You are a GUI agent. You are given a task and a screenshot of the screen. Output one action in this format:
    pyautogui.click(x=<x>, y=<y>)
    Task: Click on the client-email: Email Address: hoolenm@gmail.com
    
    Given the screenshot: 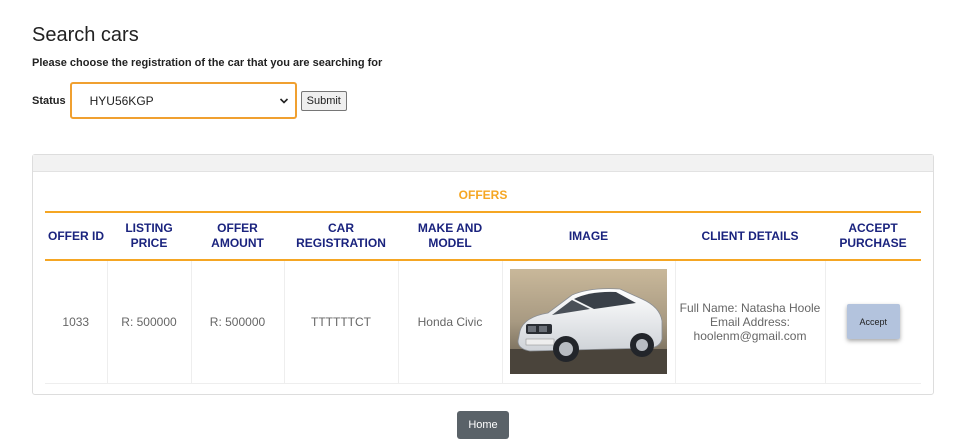 What is the action you would take?
    pyautogui.click(x=750, y=328)
    